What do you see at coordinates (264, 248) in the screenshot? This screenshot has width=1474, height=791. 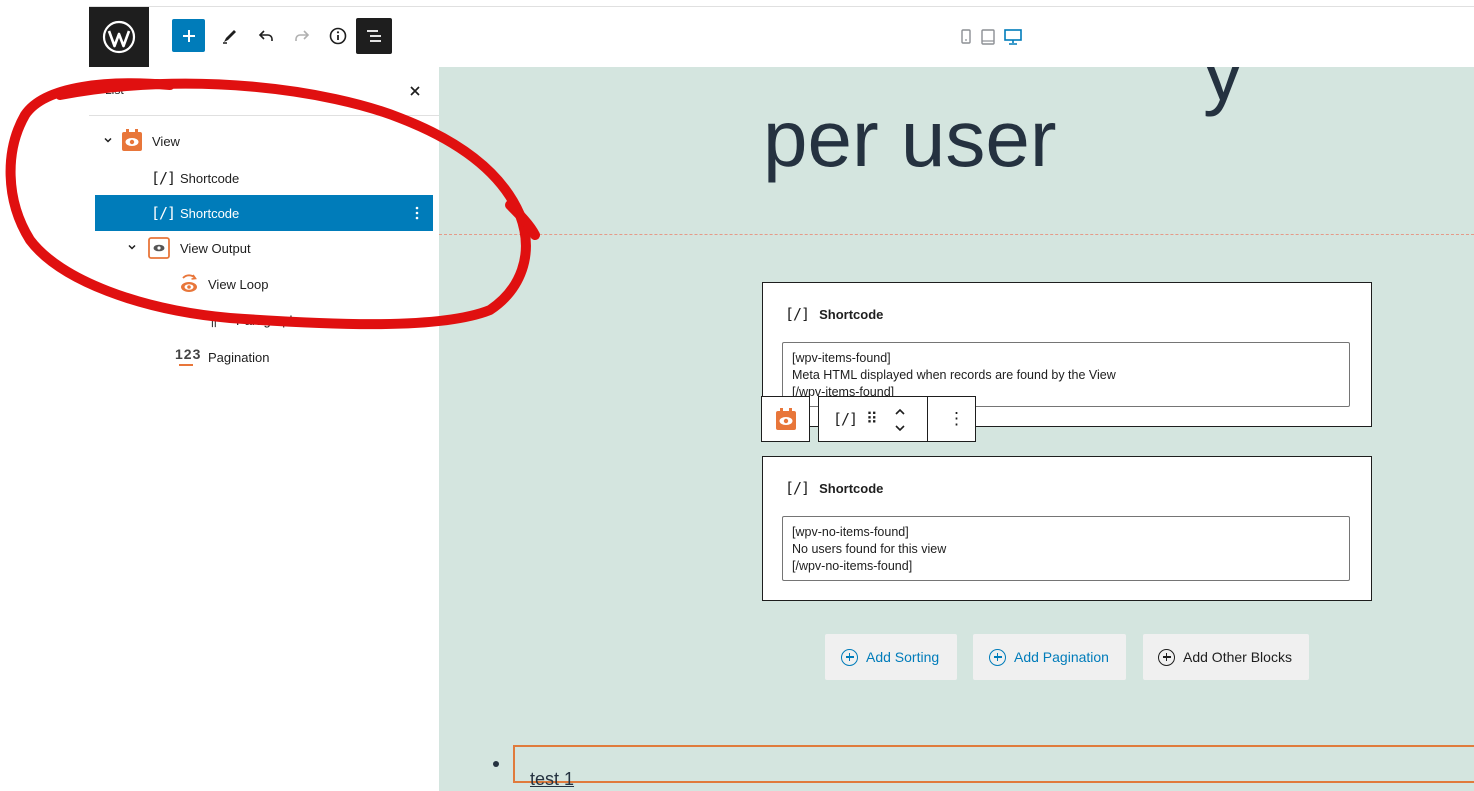 I see `tree-item-view-output: View Output` at bounding box center [264, 248].